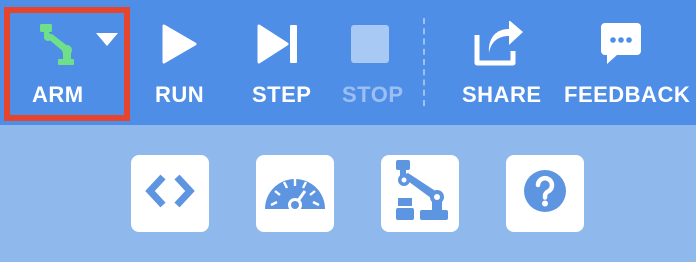  I want to click on step-label: STEP, so click(282, 94).